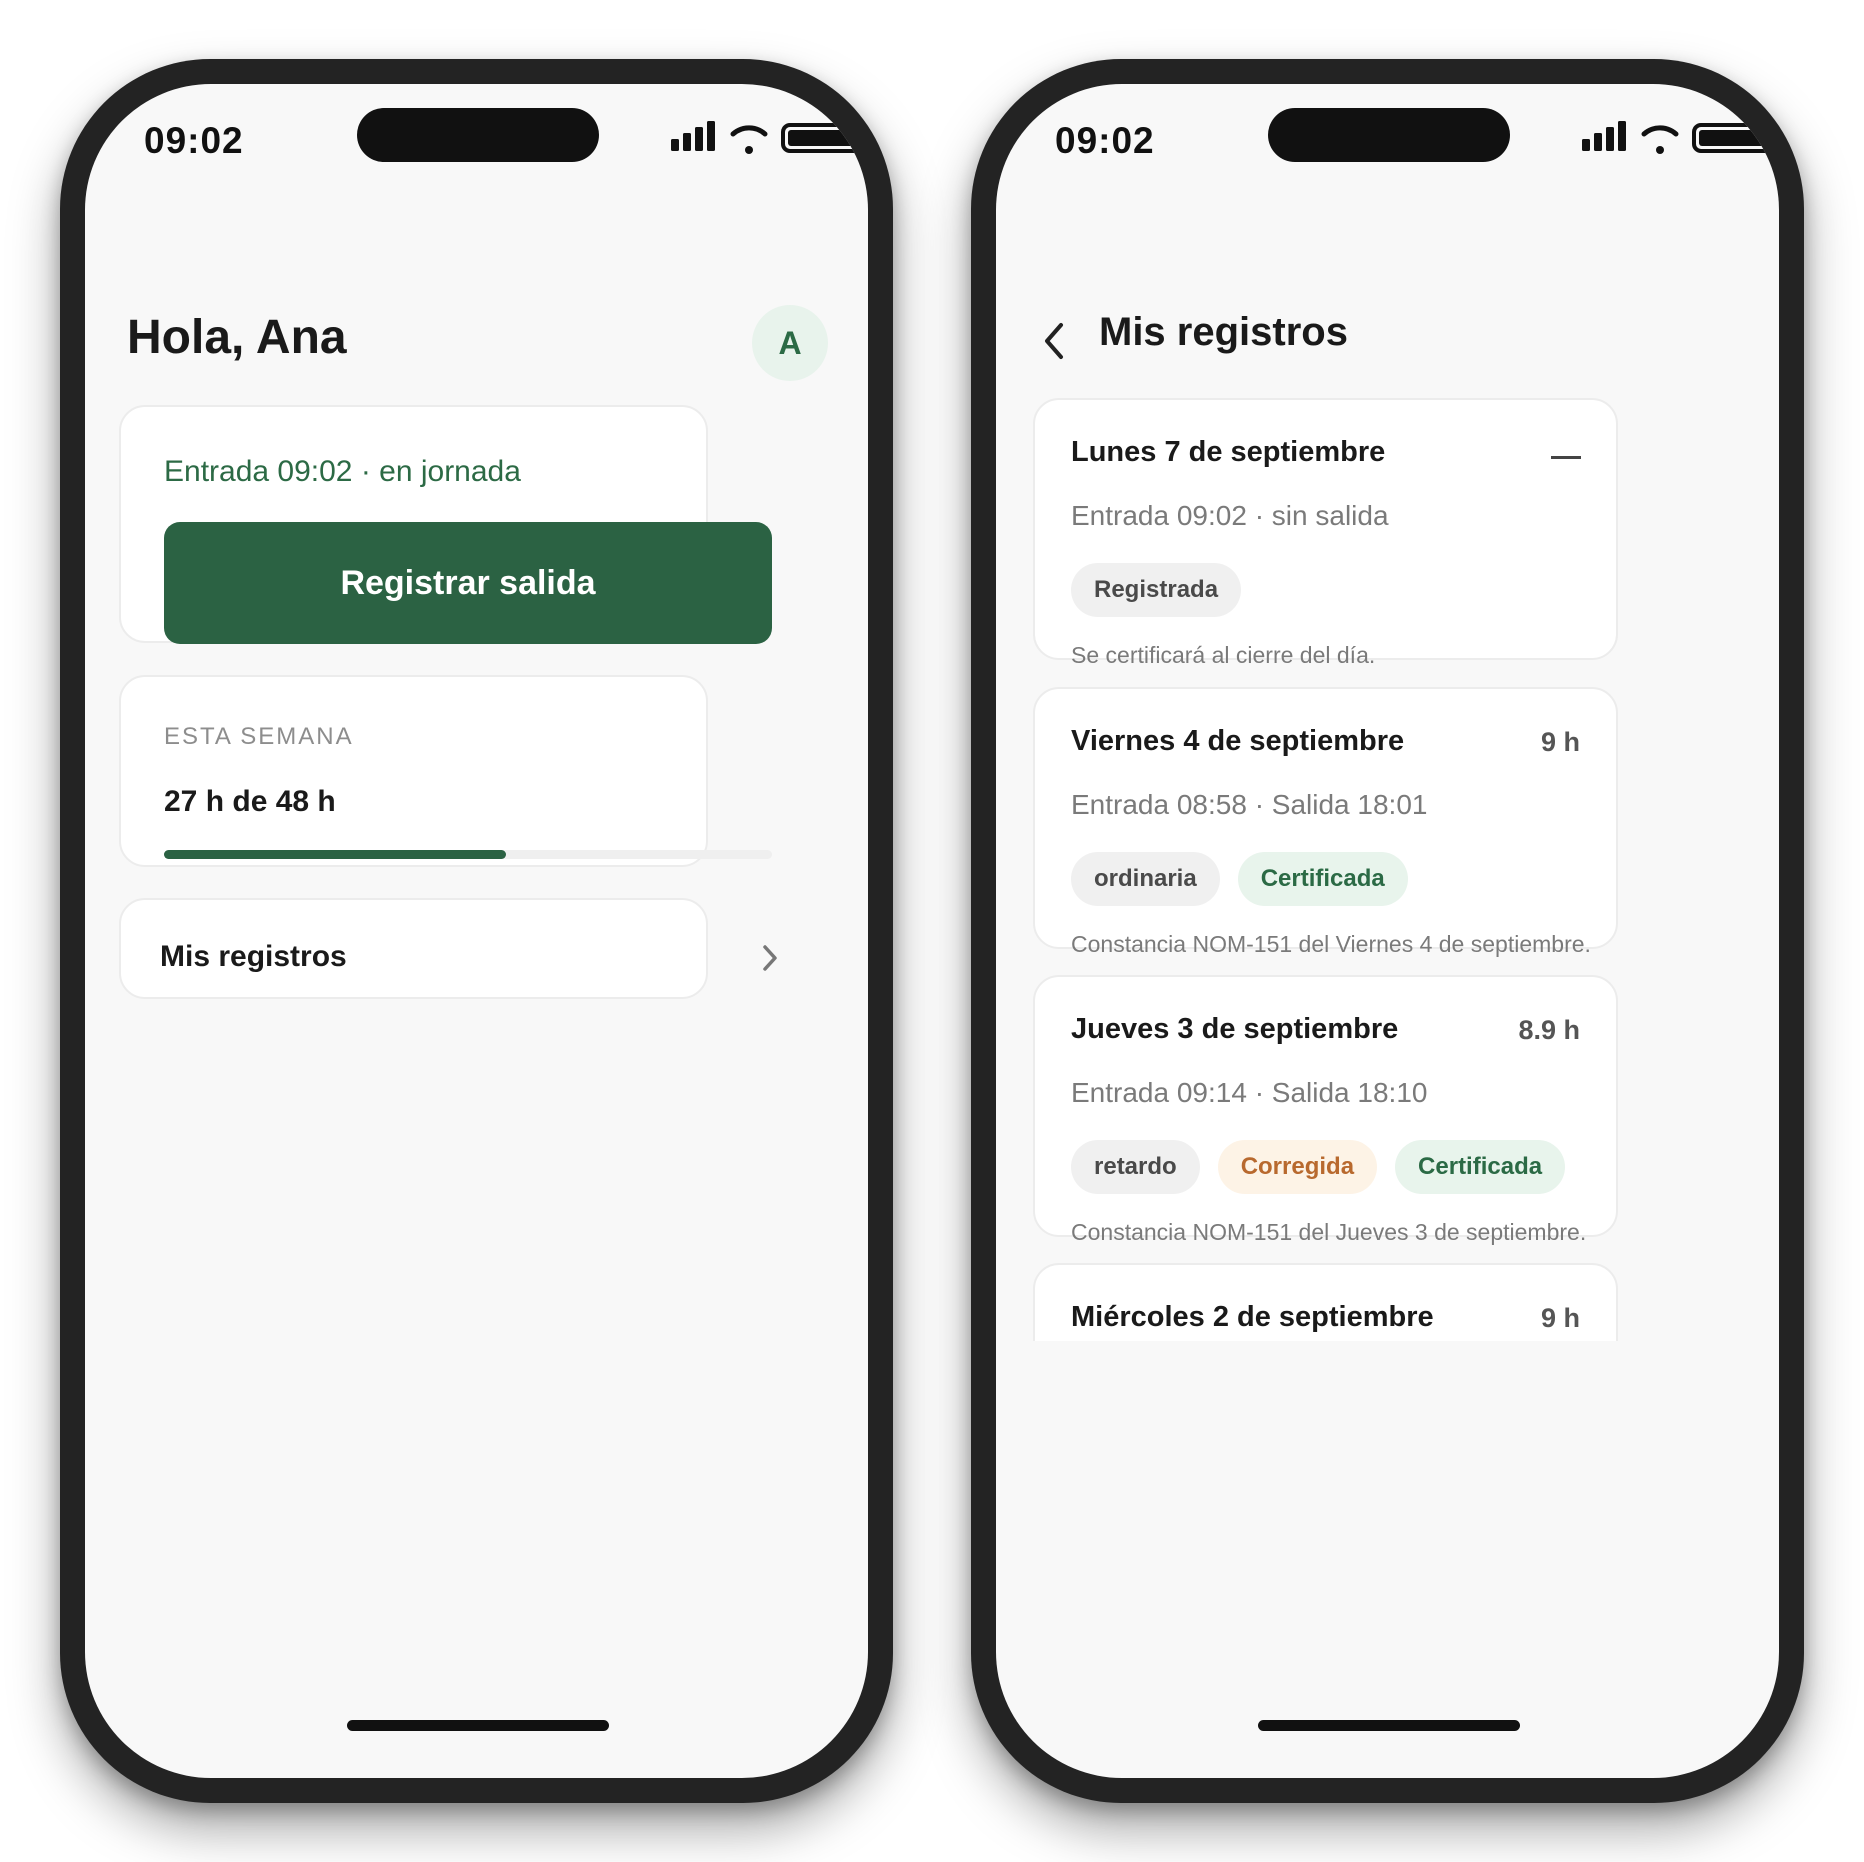 The image size is (1864, 1862). I want to click on record-day: Viernes 4 de septiembre, so click(1238, 741).